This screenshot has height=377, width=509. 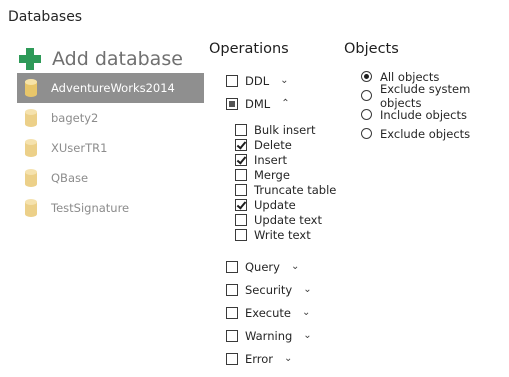 What do you see at coordinates (282, 234) in the screenshot?
I see `dml-item-label: Write text` at bounding box center [282, 234].